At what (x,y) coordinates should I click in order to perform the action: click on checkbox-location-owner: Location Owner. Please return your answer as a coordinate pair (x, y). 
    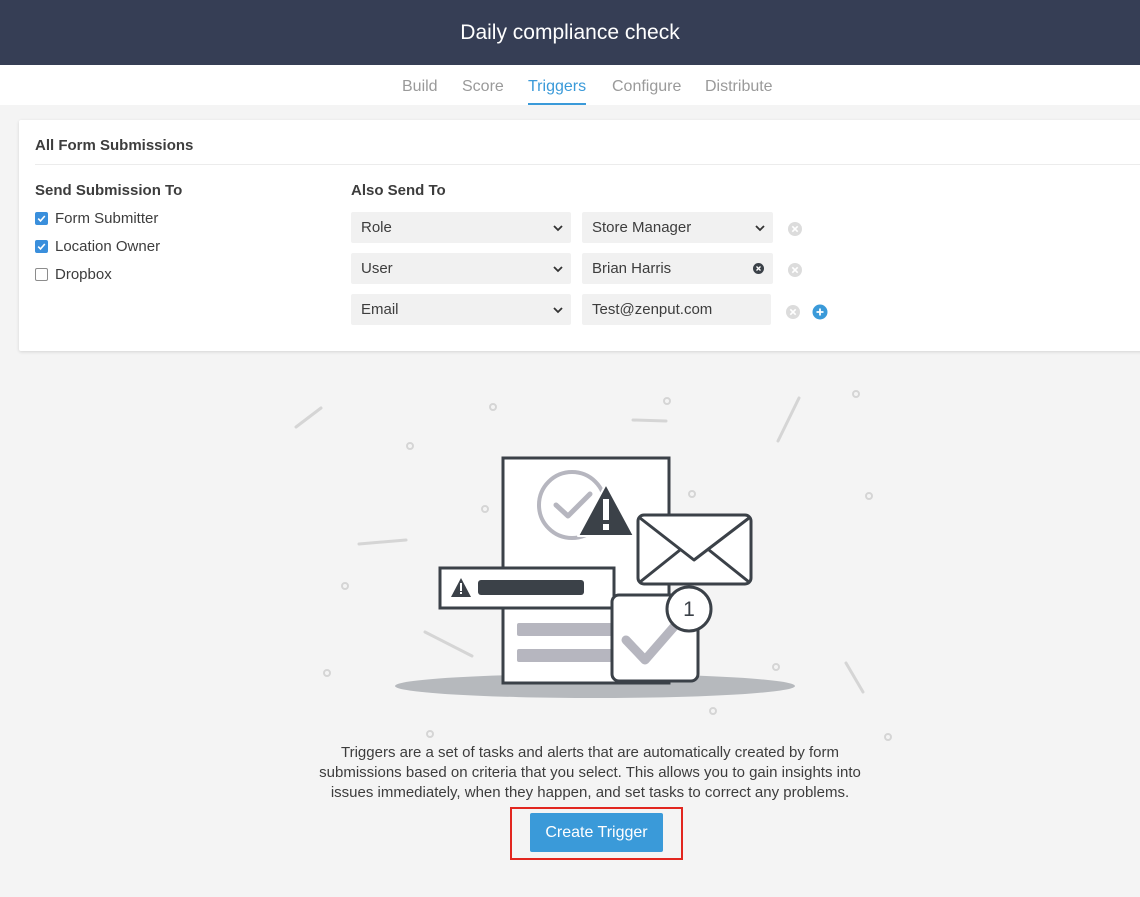
    Looking at the image, I should click on (97, 246).